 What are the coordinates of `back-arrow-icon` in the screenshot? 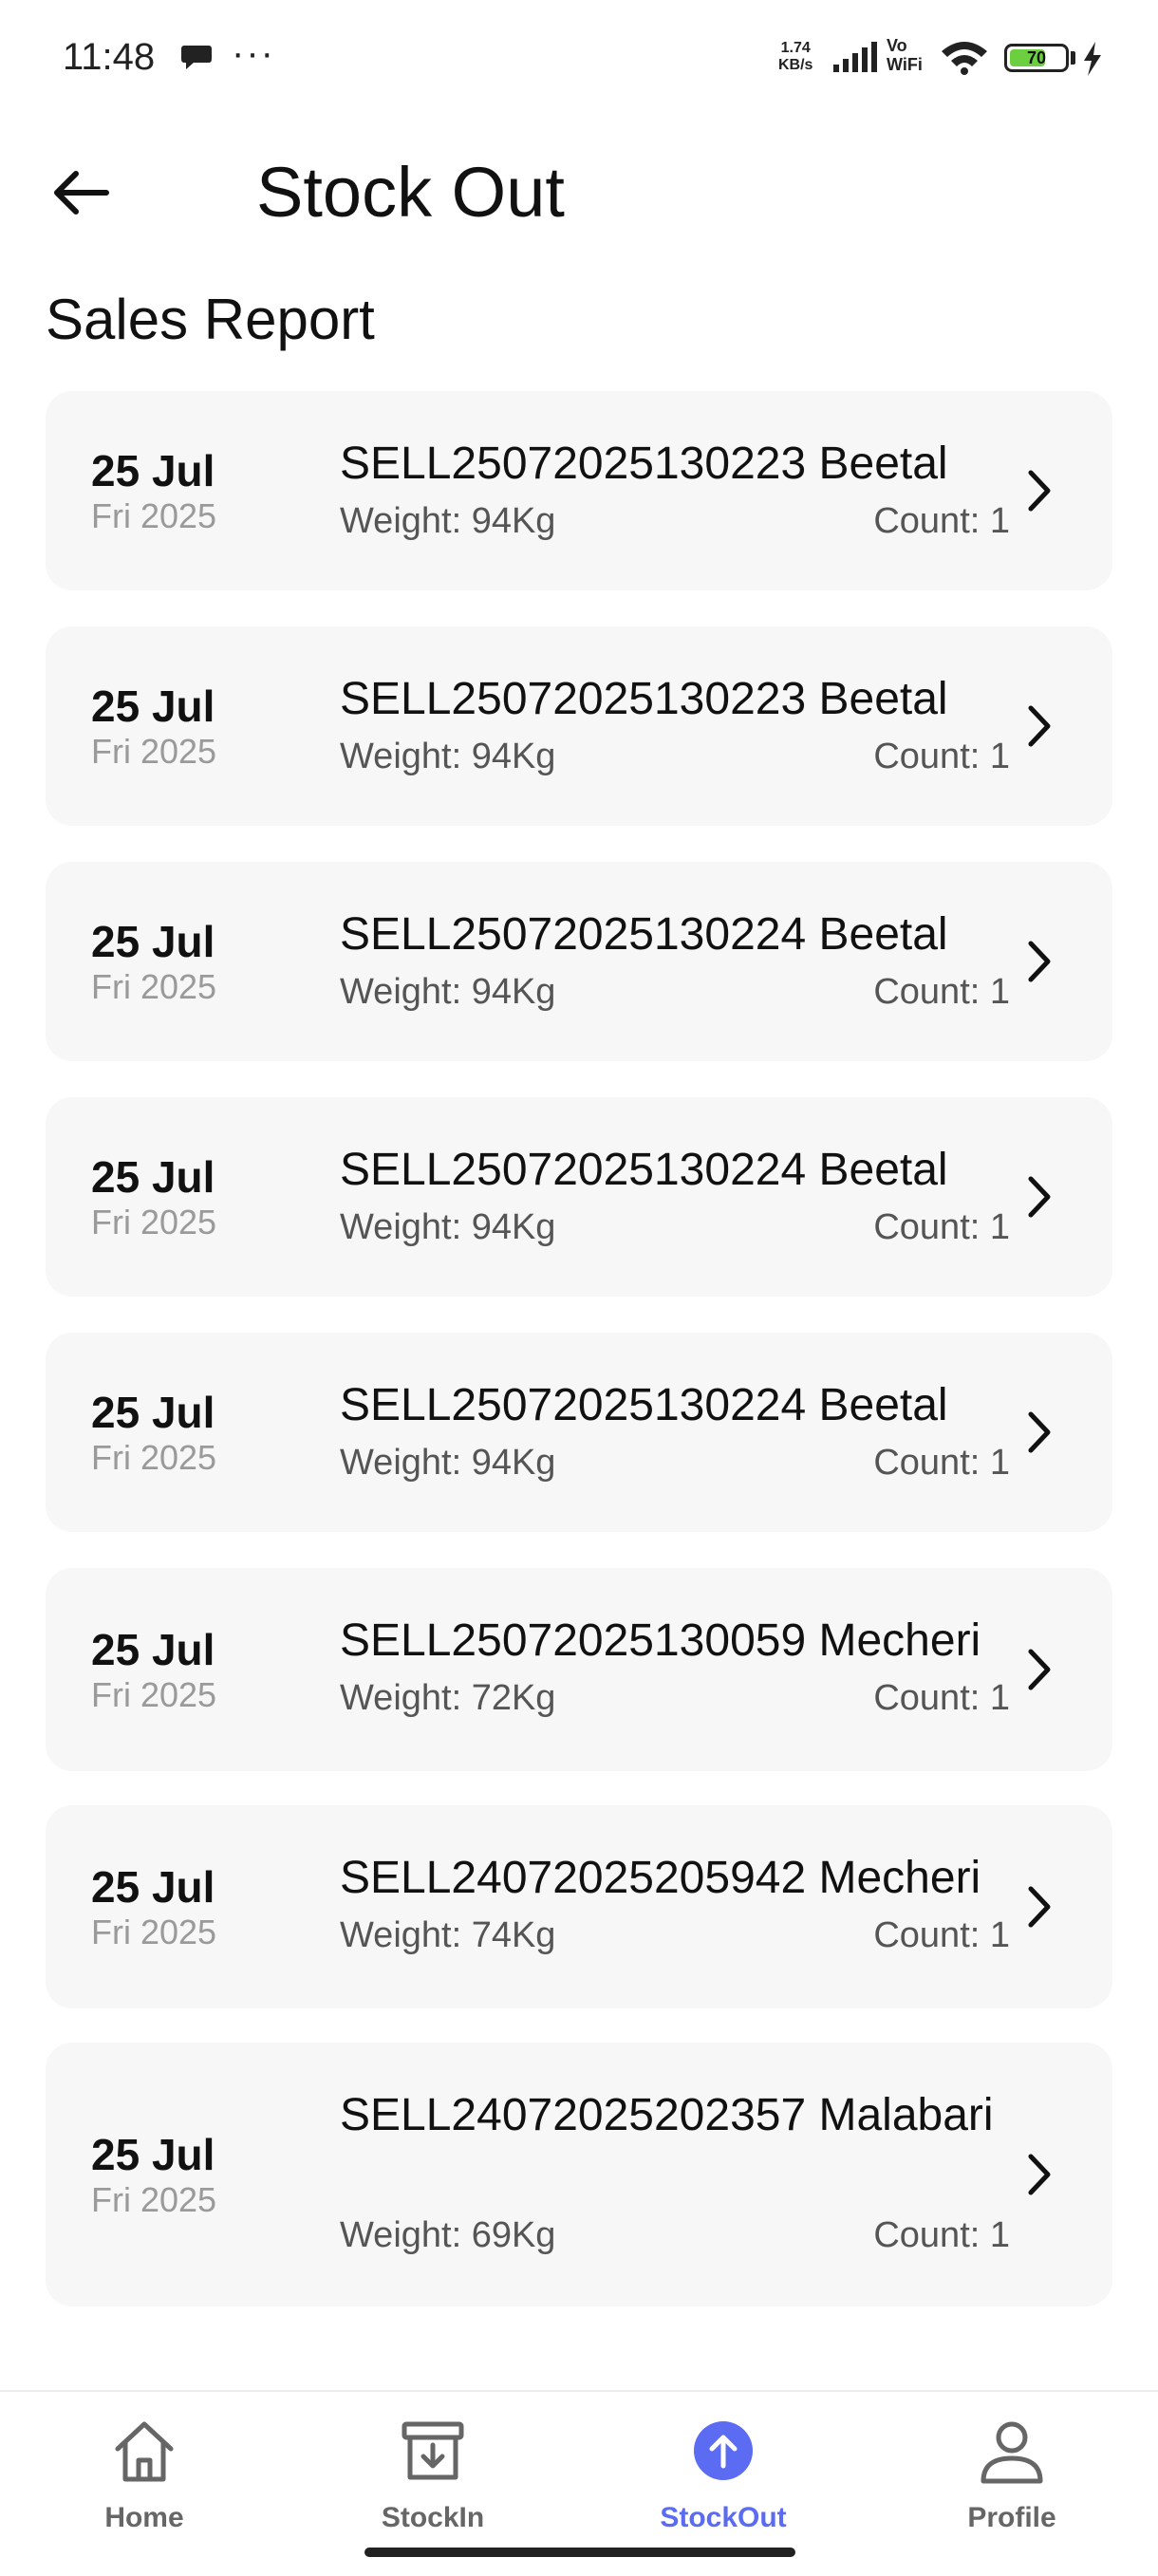 It's located at (80, 192).